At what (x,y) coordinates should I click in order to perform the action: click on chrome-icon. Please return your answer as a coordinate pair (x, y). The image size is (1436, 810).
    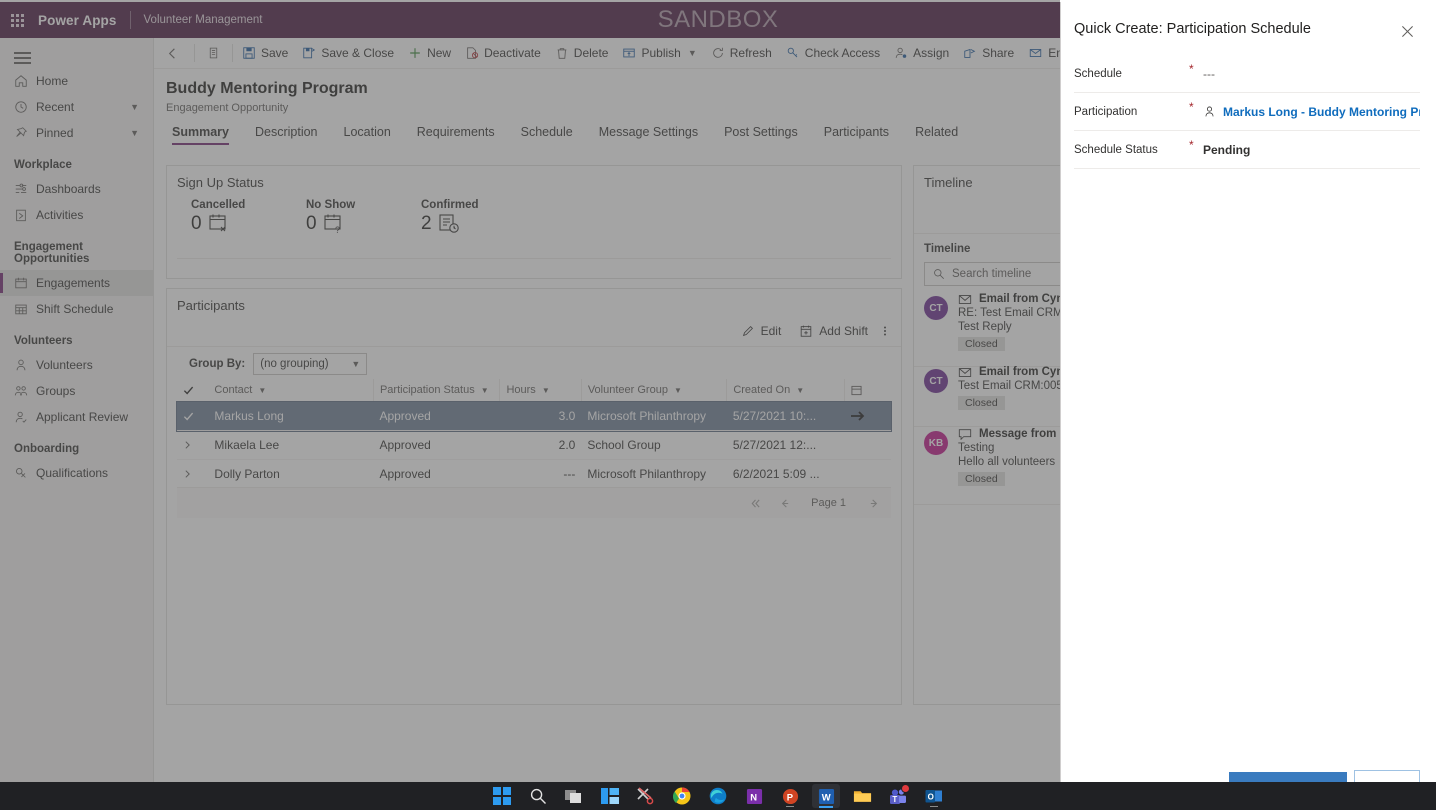
    Looking at the image, I should click on (682, 796).